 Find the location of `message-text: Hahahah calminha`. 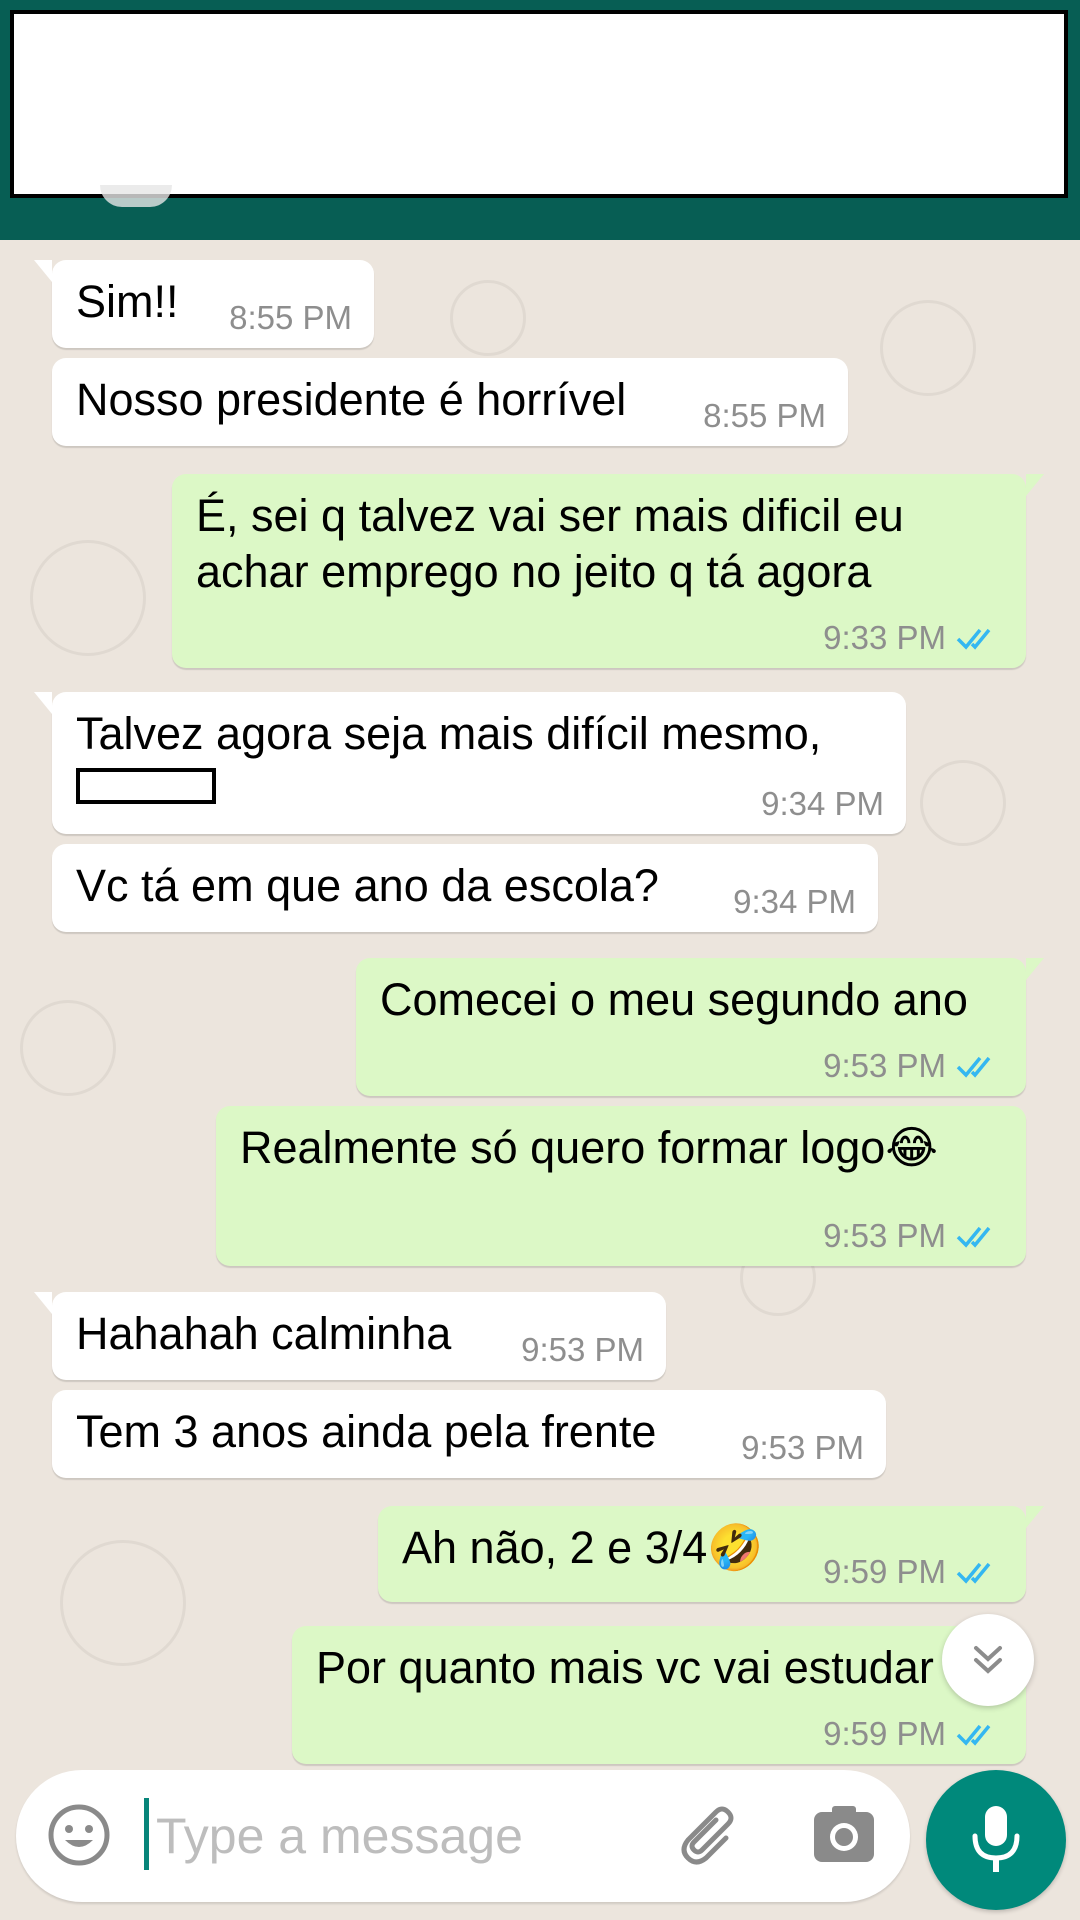

message-text: Hahahah calminha is located at coordinates (264, 1333).